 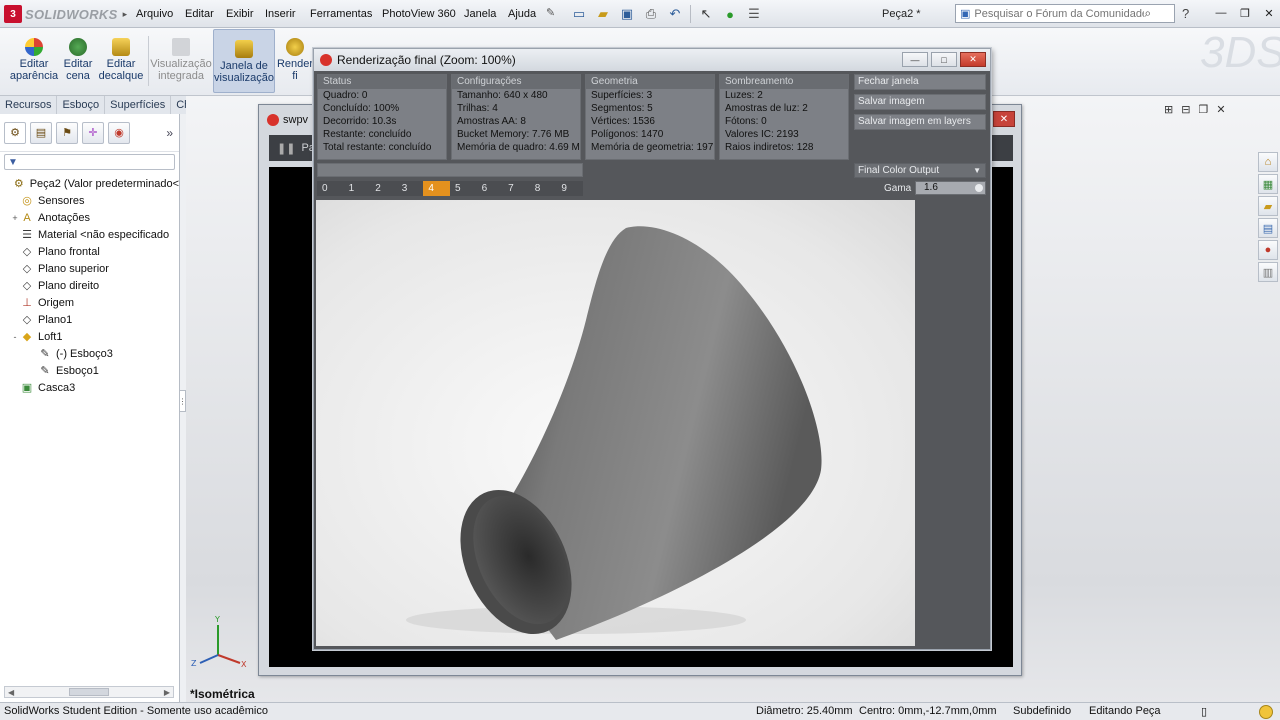 What do you see at coordinates (569, 188) in the screenshot?
I see `frame-button: 9` at bounding box center [569, 188].